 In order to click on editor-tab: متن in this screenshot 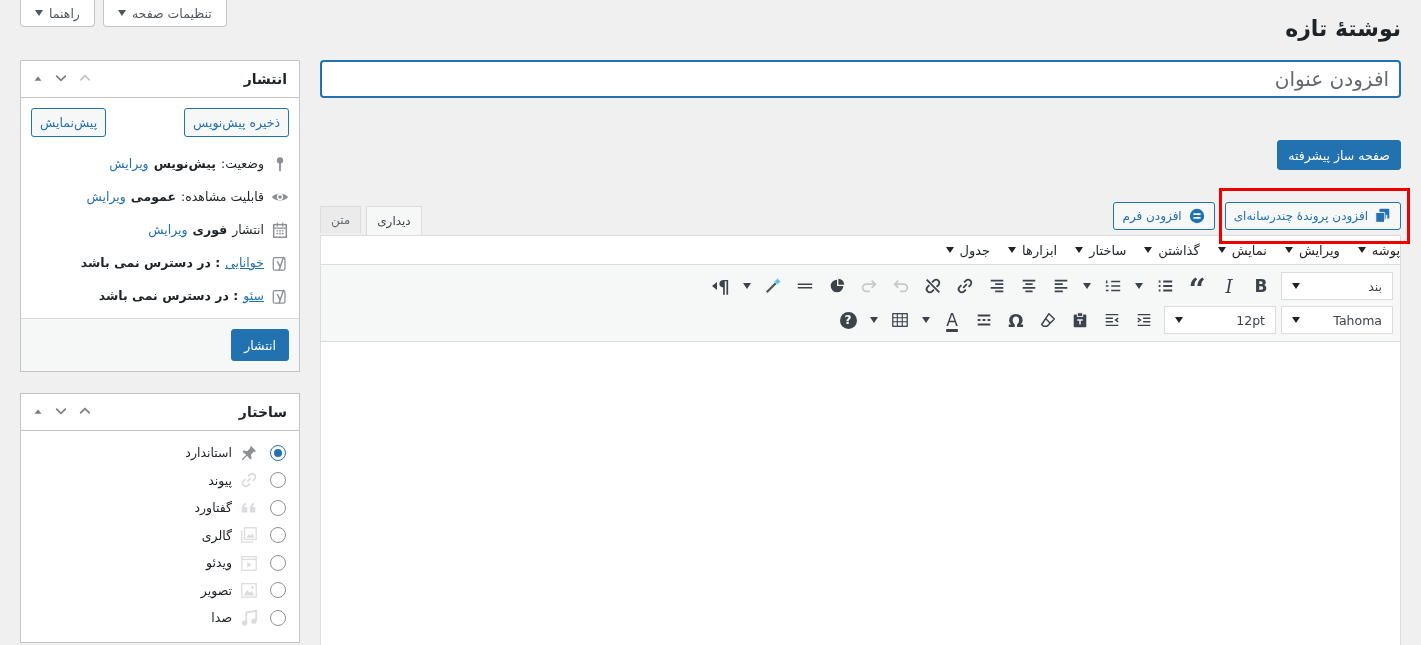, I will do `click(341, 219)`.